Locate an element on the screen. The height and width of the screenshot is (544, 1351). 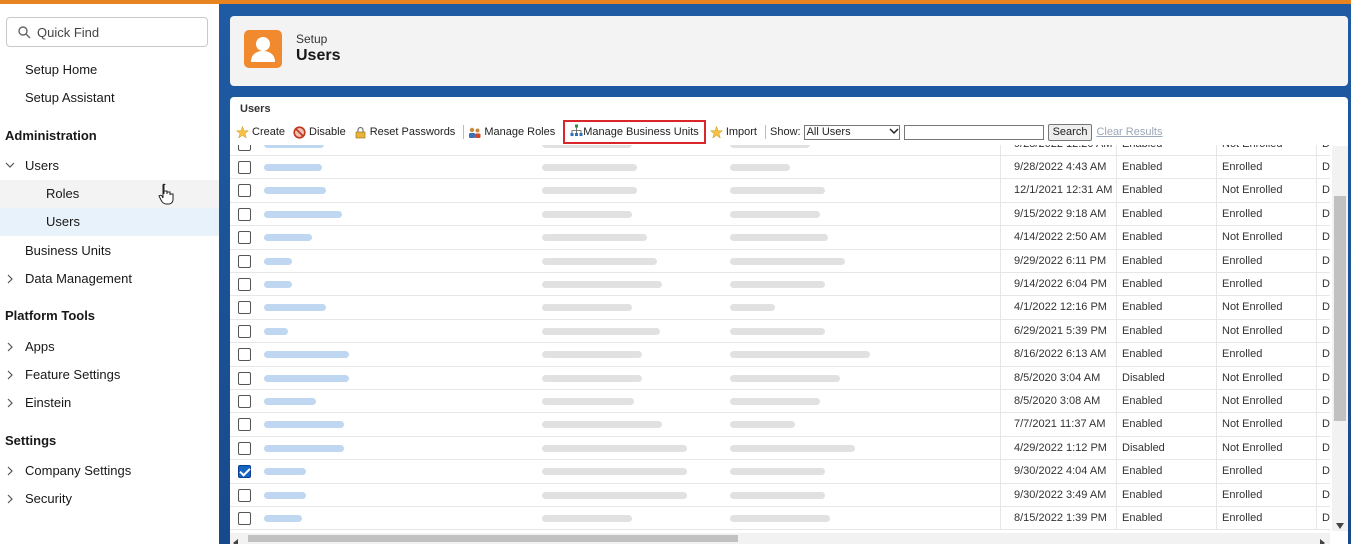
last-login-cell: 9/15/2022 9:18 AM is located at coordinates (1060, 213).